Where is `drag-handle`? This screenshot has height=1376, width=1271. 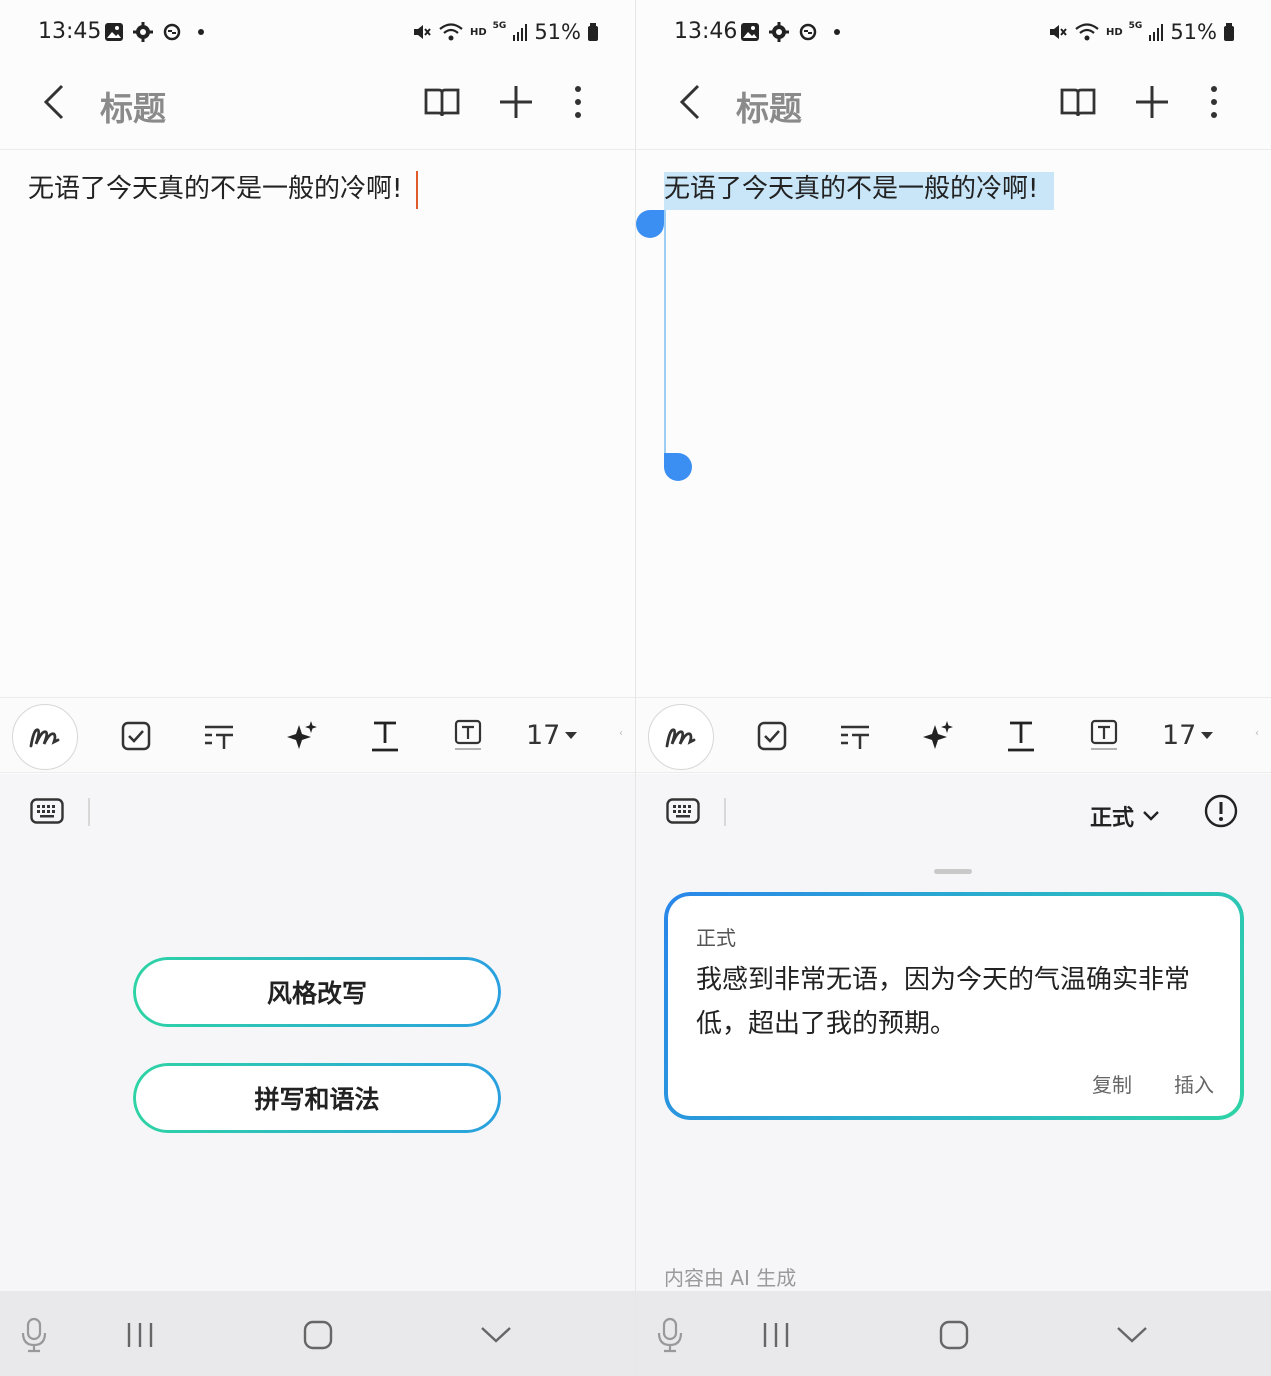 drag-handle is located at coordinates (953, 871).